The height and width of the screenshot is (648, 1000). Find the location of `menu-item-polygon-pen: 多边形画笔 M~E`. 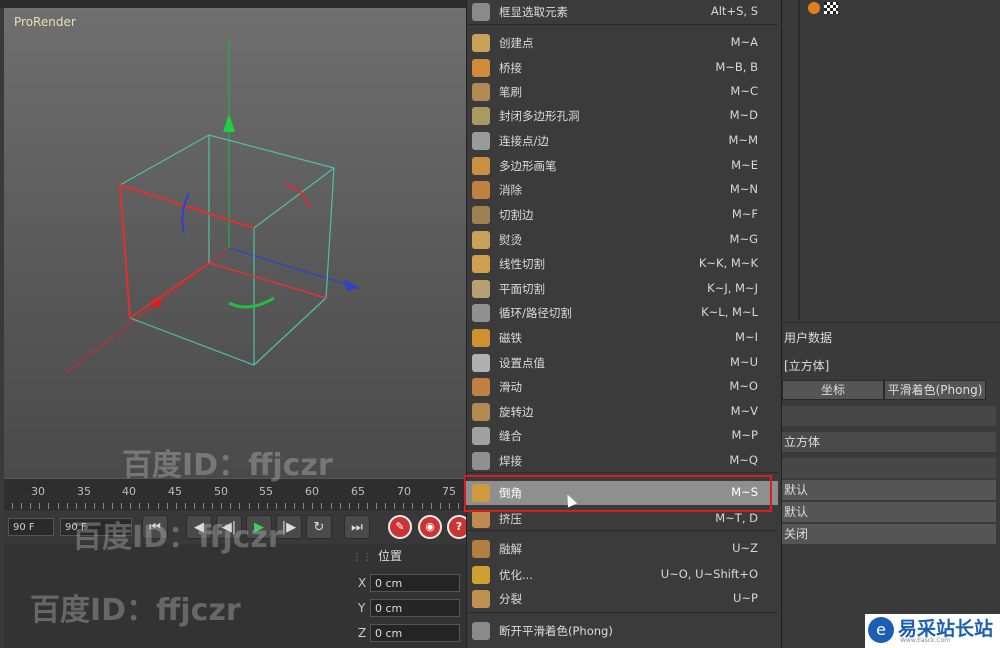

menu-item-polygon-pen: 多边形画笔 M~E is located at coordinates (622, 166).